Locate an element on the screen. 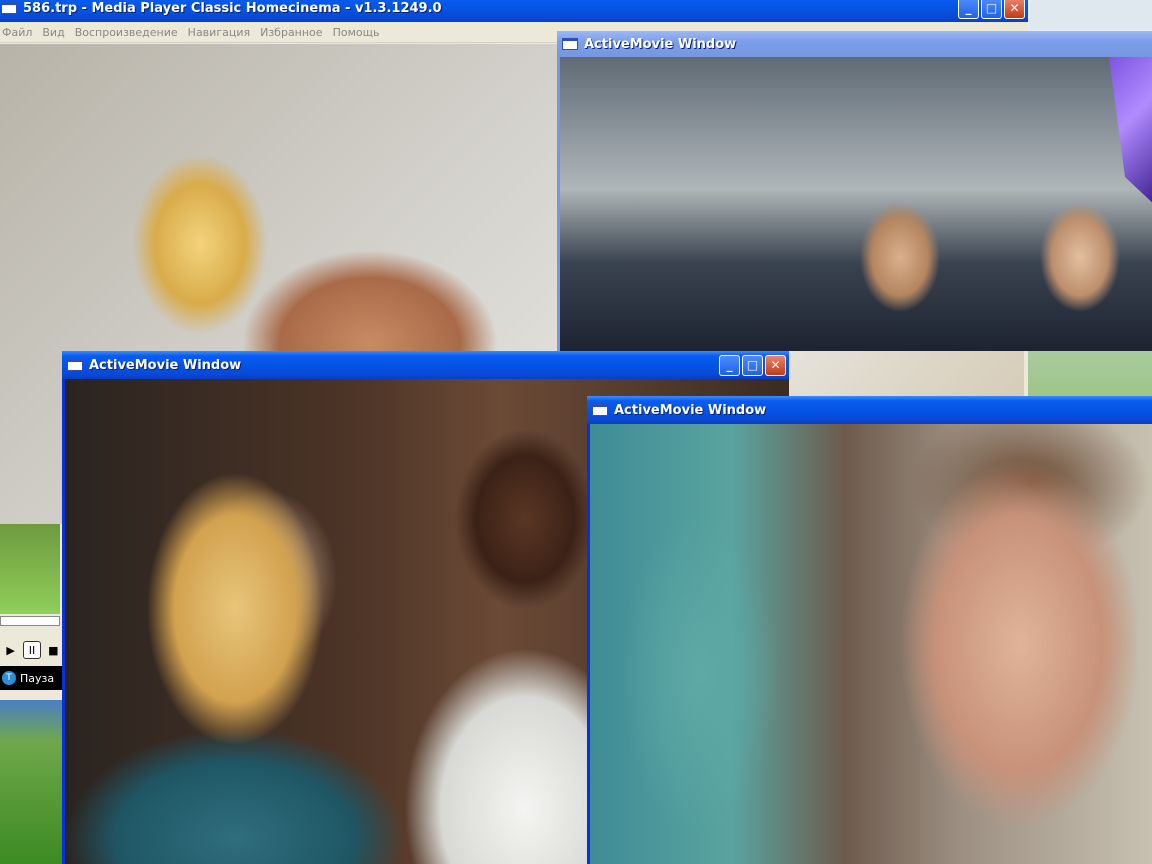  playback-controls: ▶ II ■ is located at coordinates (31, 650).